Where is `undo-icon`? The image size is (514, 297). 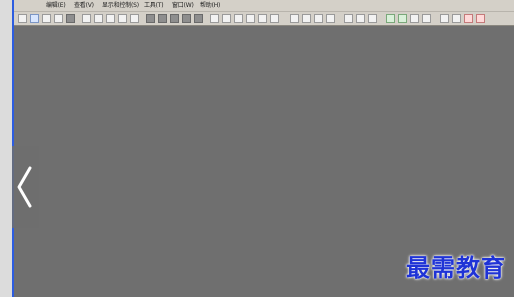
undo-icon is located at coordinates (122, 18).